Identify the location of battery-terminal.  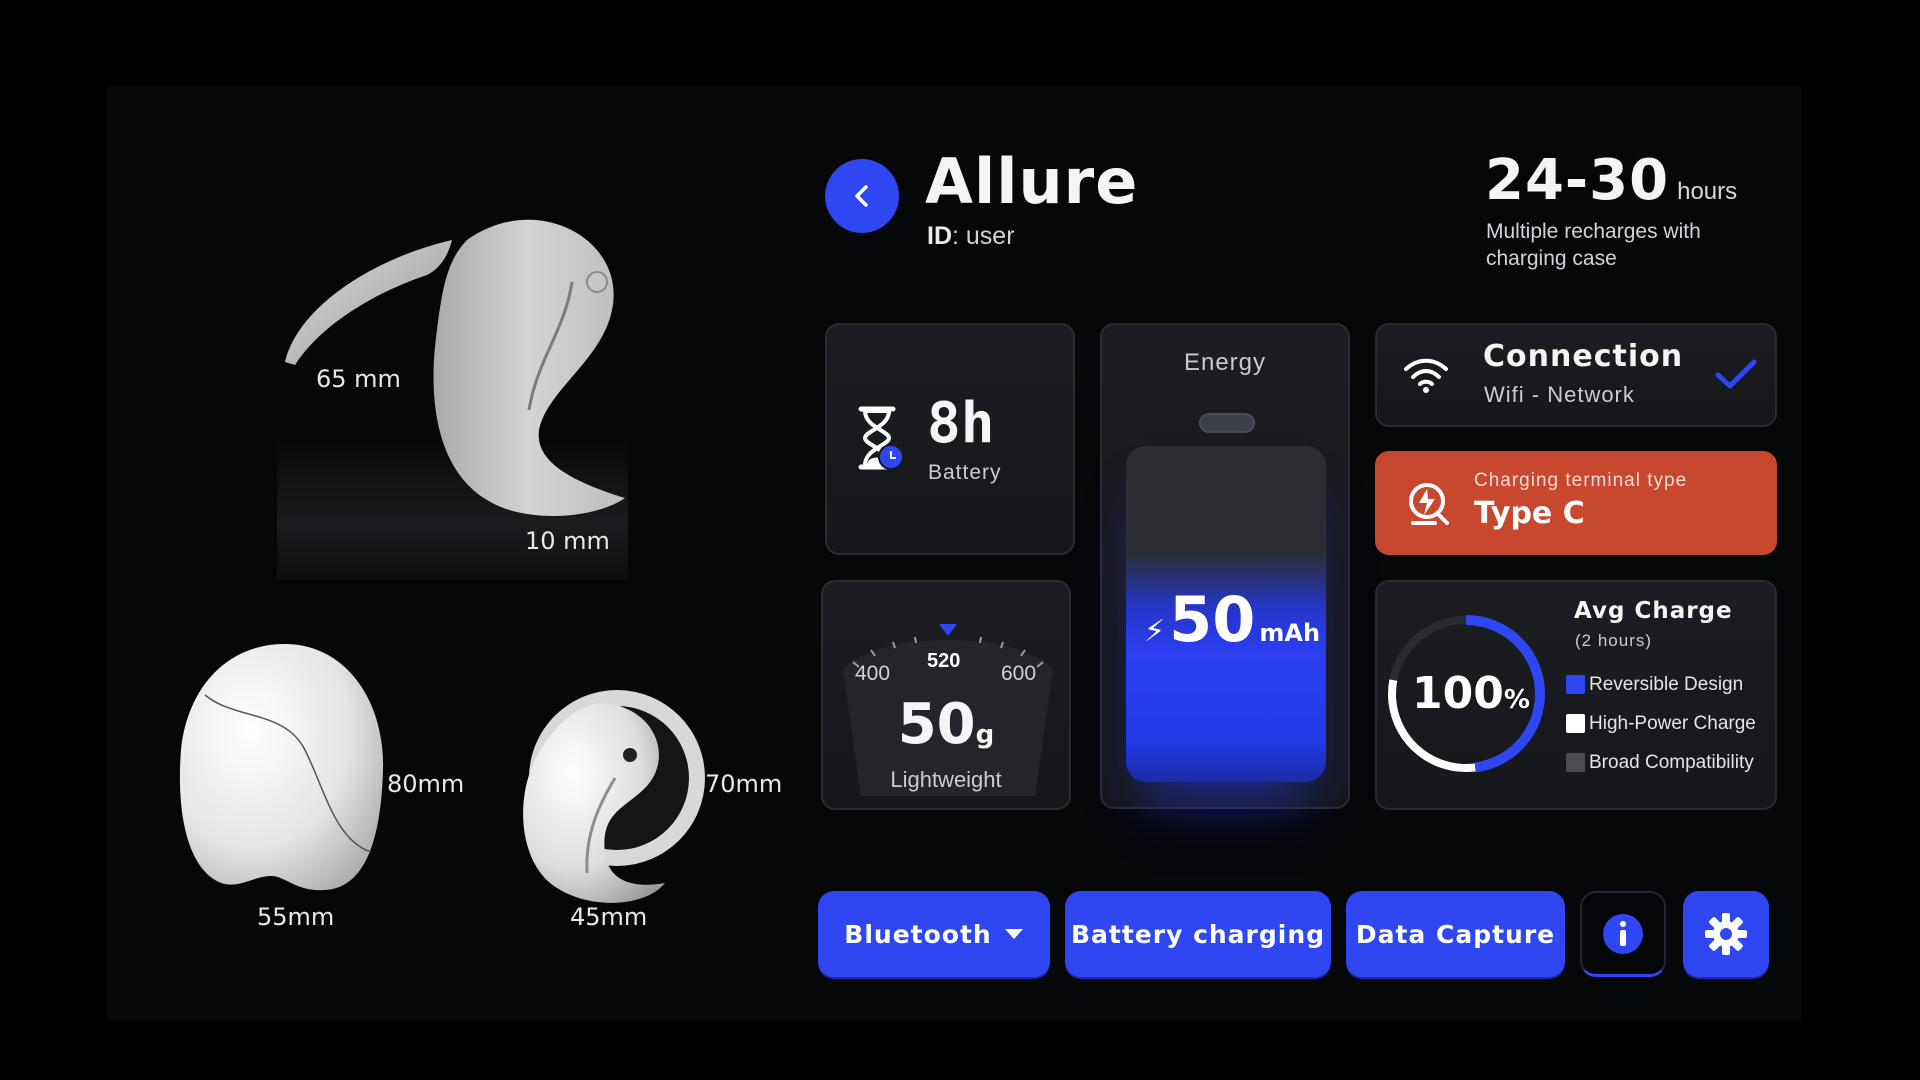
(1227, 423).